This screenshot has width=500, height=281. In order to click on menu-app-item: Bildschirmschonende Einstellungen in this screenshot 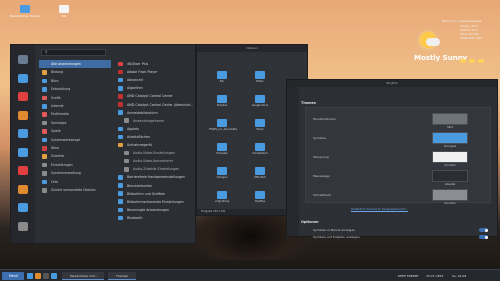, I will do `click(155, 202)`.